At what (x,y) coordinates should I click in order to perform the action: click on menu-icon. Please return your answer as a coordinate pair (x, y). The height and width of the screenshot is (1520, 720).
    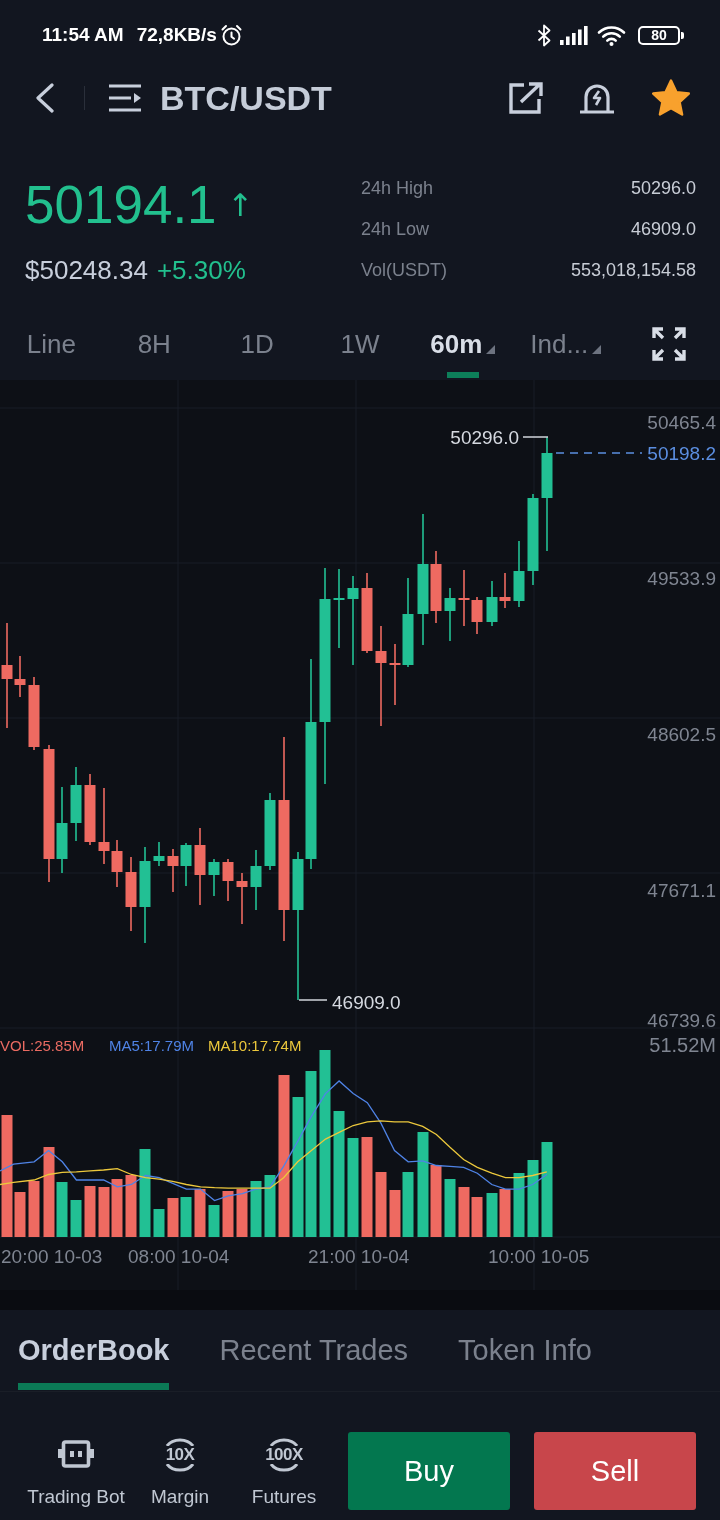
    Looking at the image, I should click on (125, 98).